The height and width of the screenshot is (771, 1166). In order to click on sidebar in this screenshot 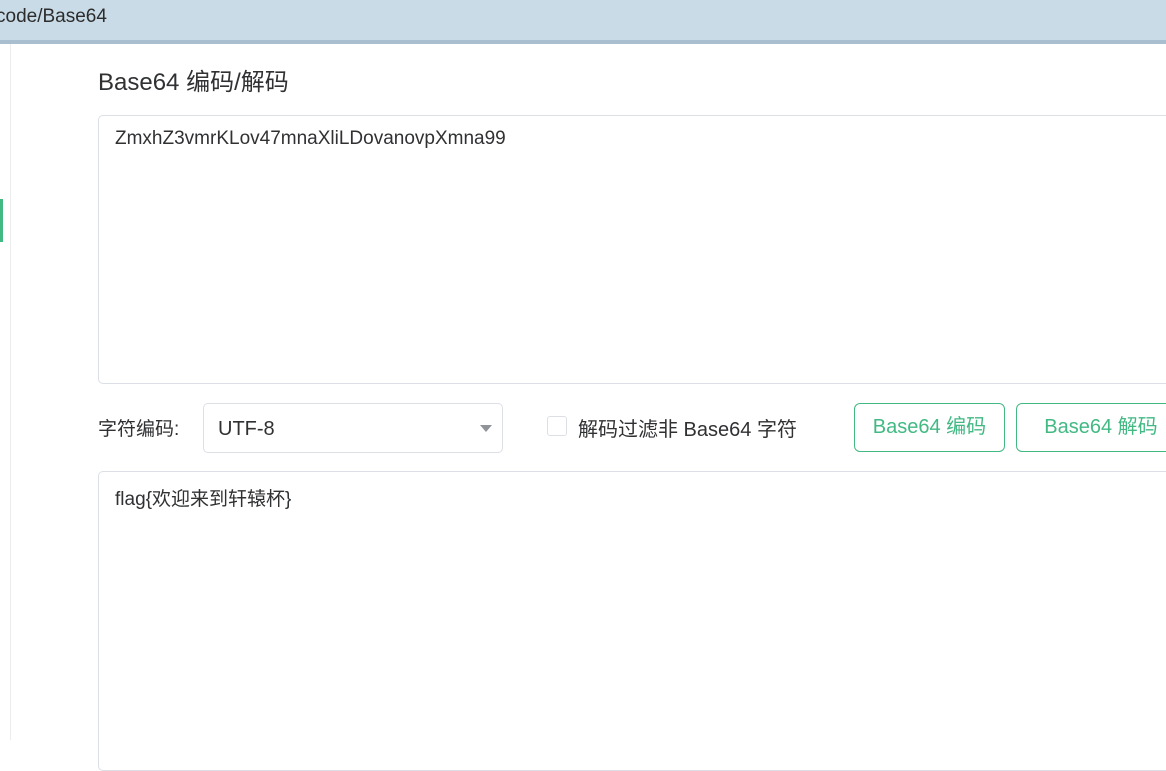, I will do `click(5, 392)`.